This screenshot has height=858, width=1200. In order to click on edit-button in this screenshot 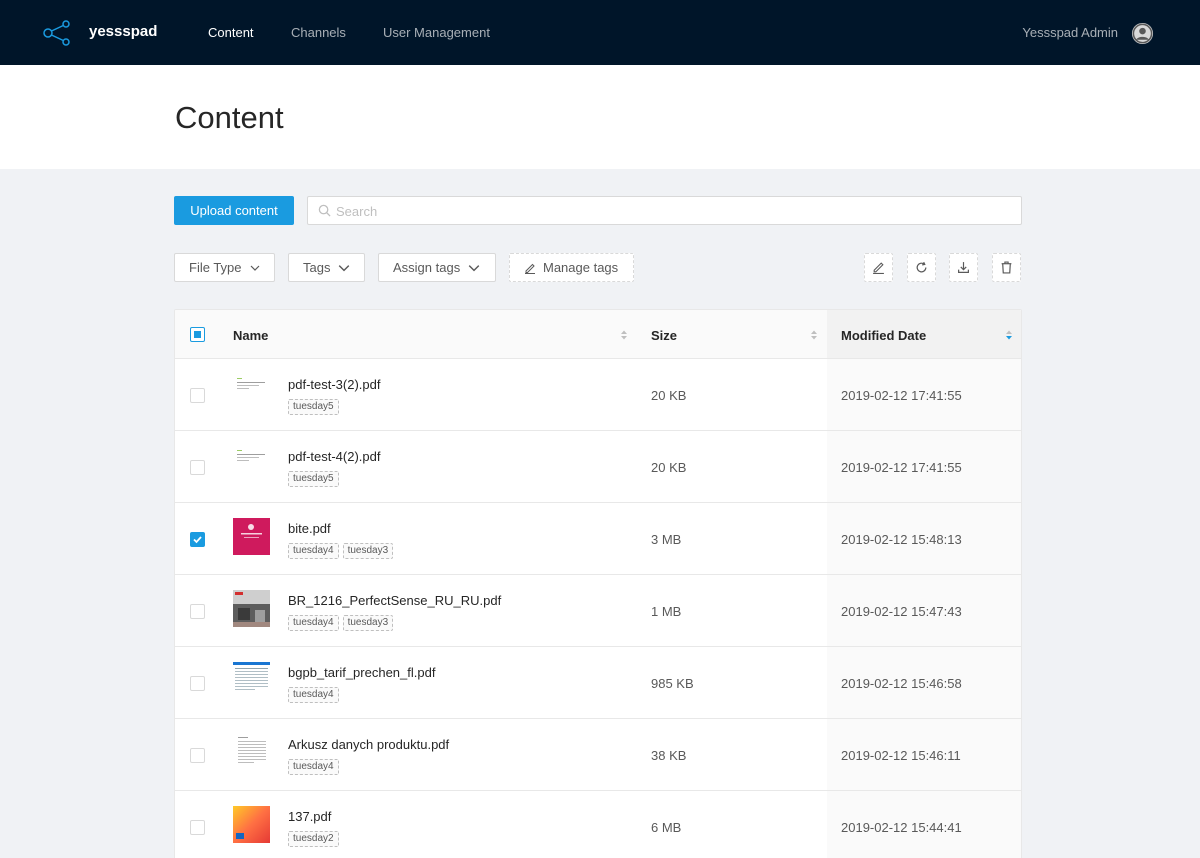, I will do `click(878, 267)`.